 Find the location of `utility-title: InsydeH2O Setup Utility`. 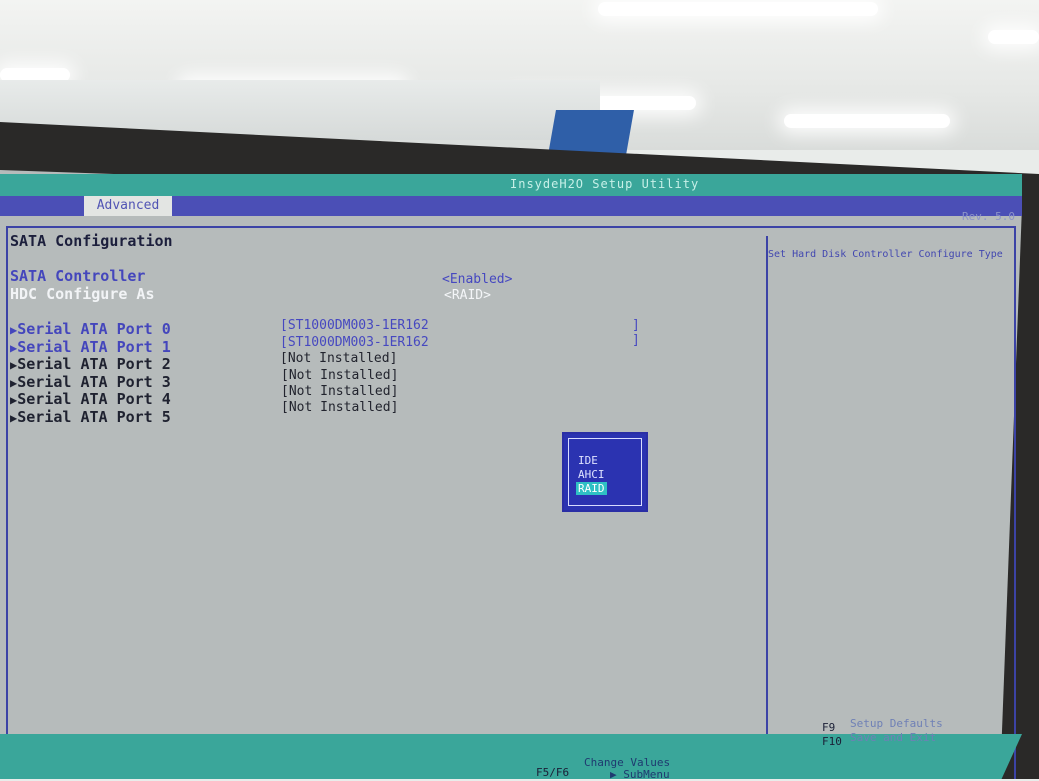

utility-title: InsydeH2O Setup Utility is located at coordinates (605, 184).